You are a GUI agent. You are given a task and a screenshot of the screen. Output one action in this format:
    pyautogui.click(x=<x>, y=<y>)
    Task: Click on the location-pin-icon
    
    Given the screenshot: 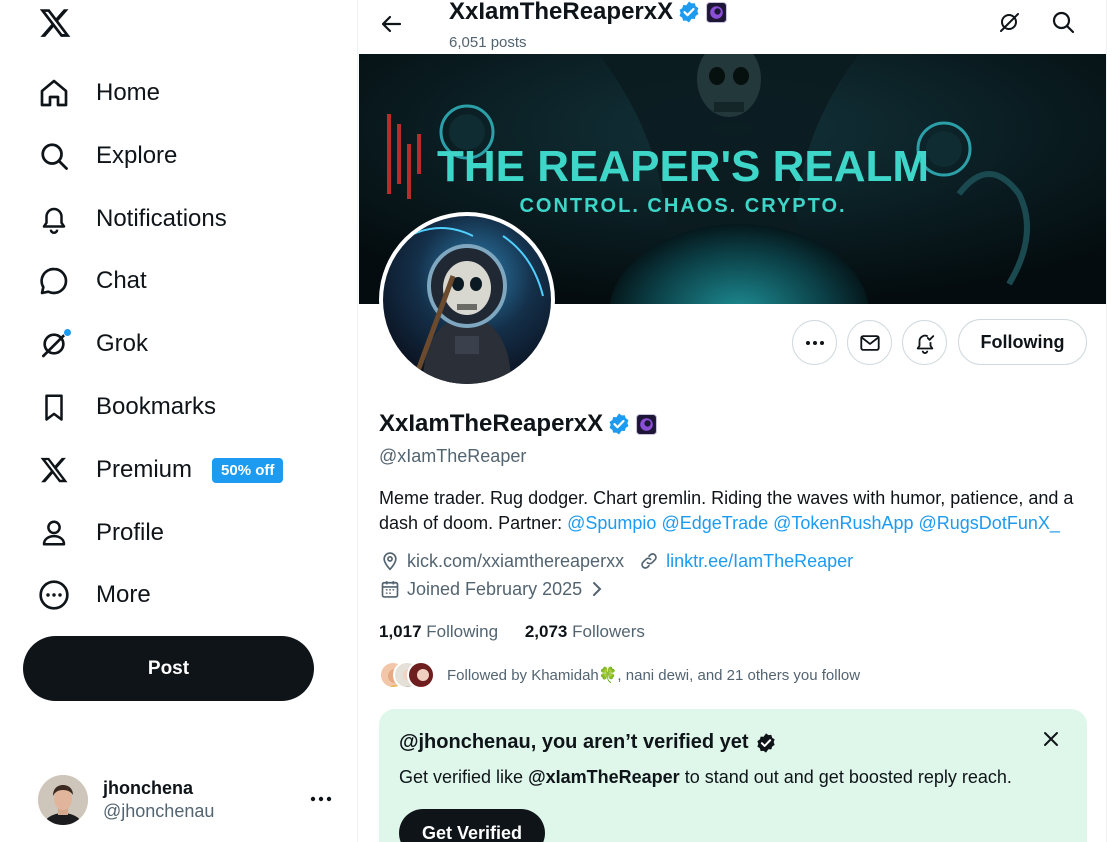 What is the action you would take?
    pyautogui.click(x=390, y=561)
    